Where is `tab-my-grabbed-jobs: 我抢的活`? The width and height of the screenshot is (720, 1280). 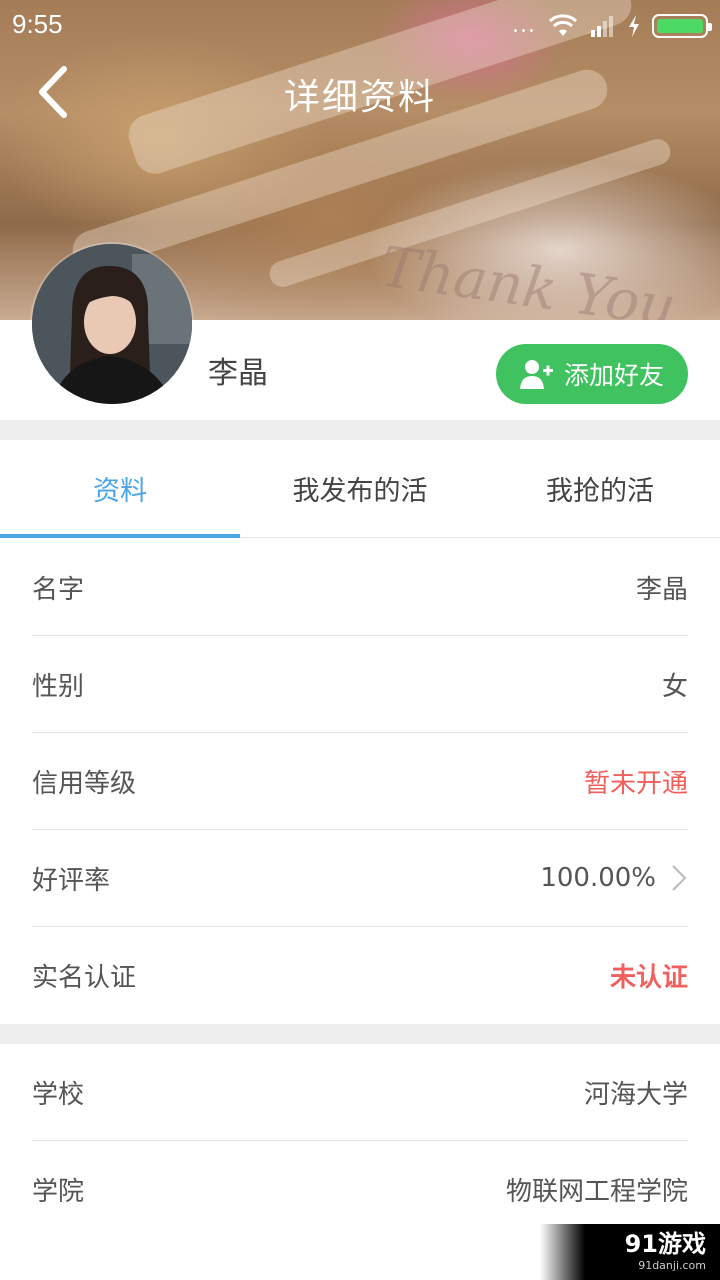
tab-my-grabbed-jobs: 我抢的活 is located at coordinates (600, 488).